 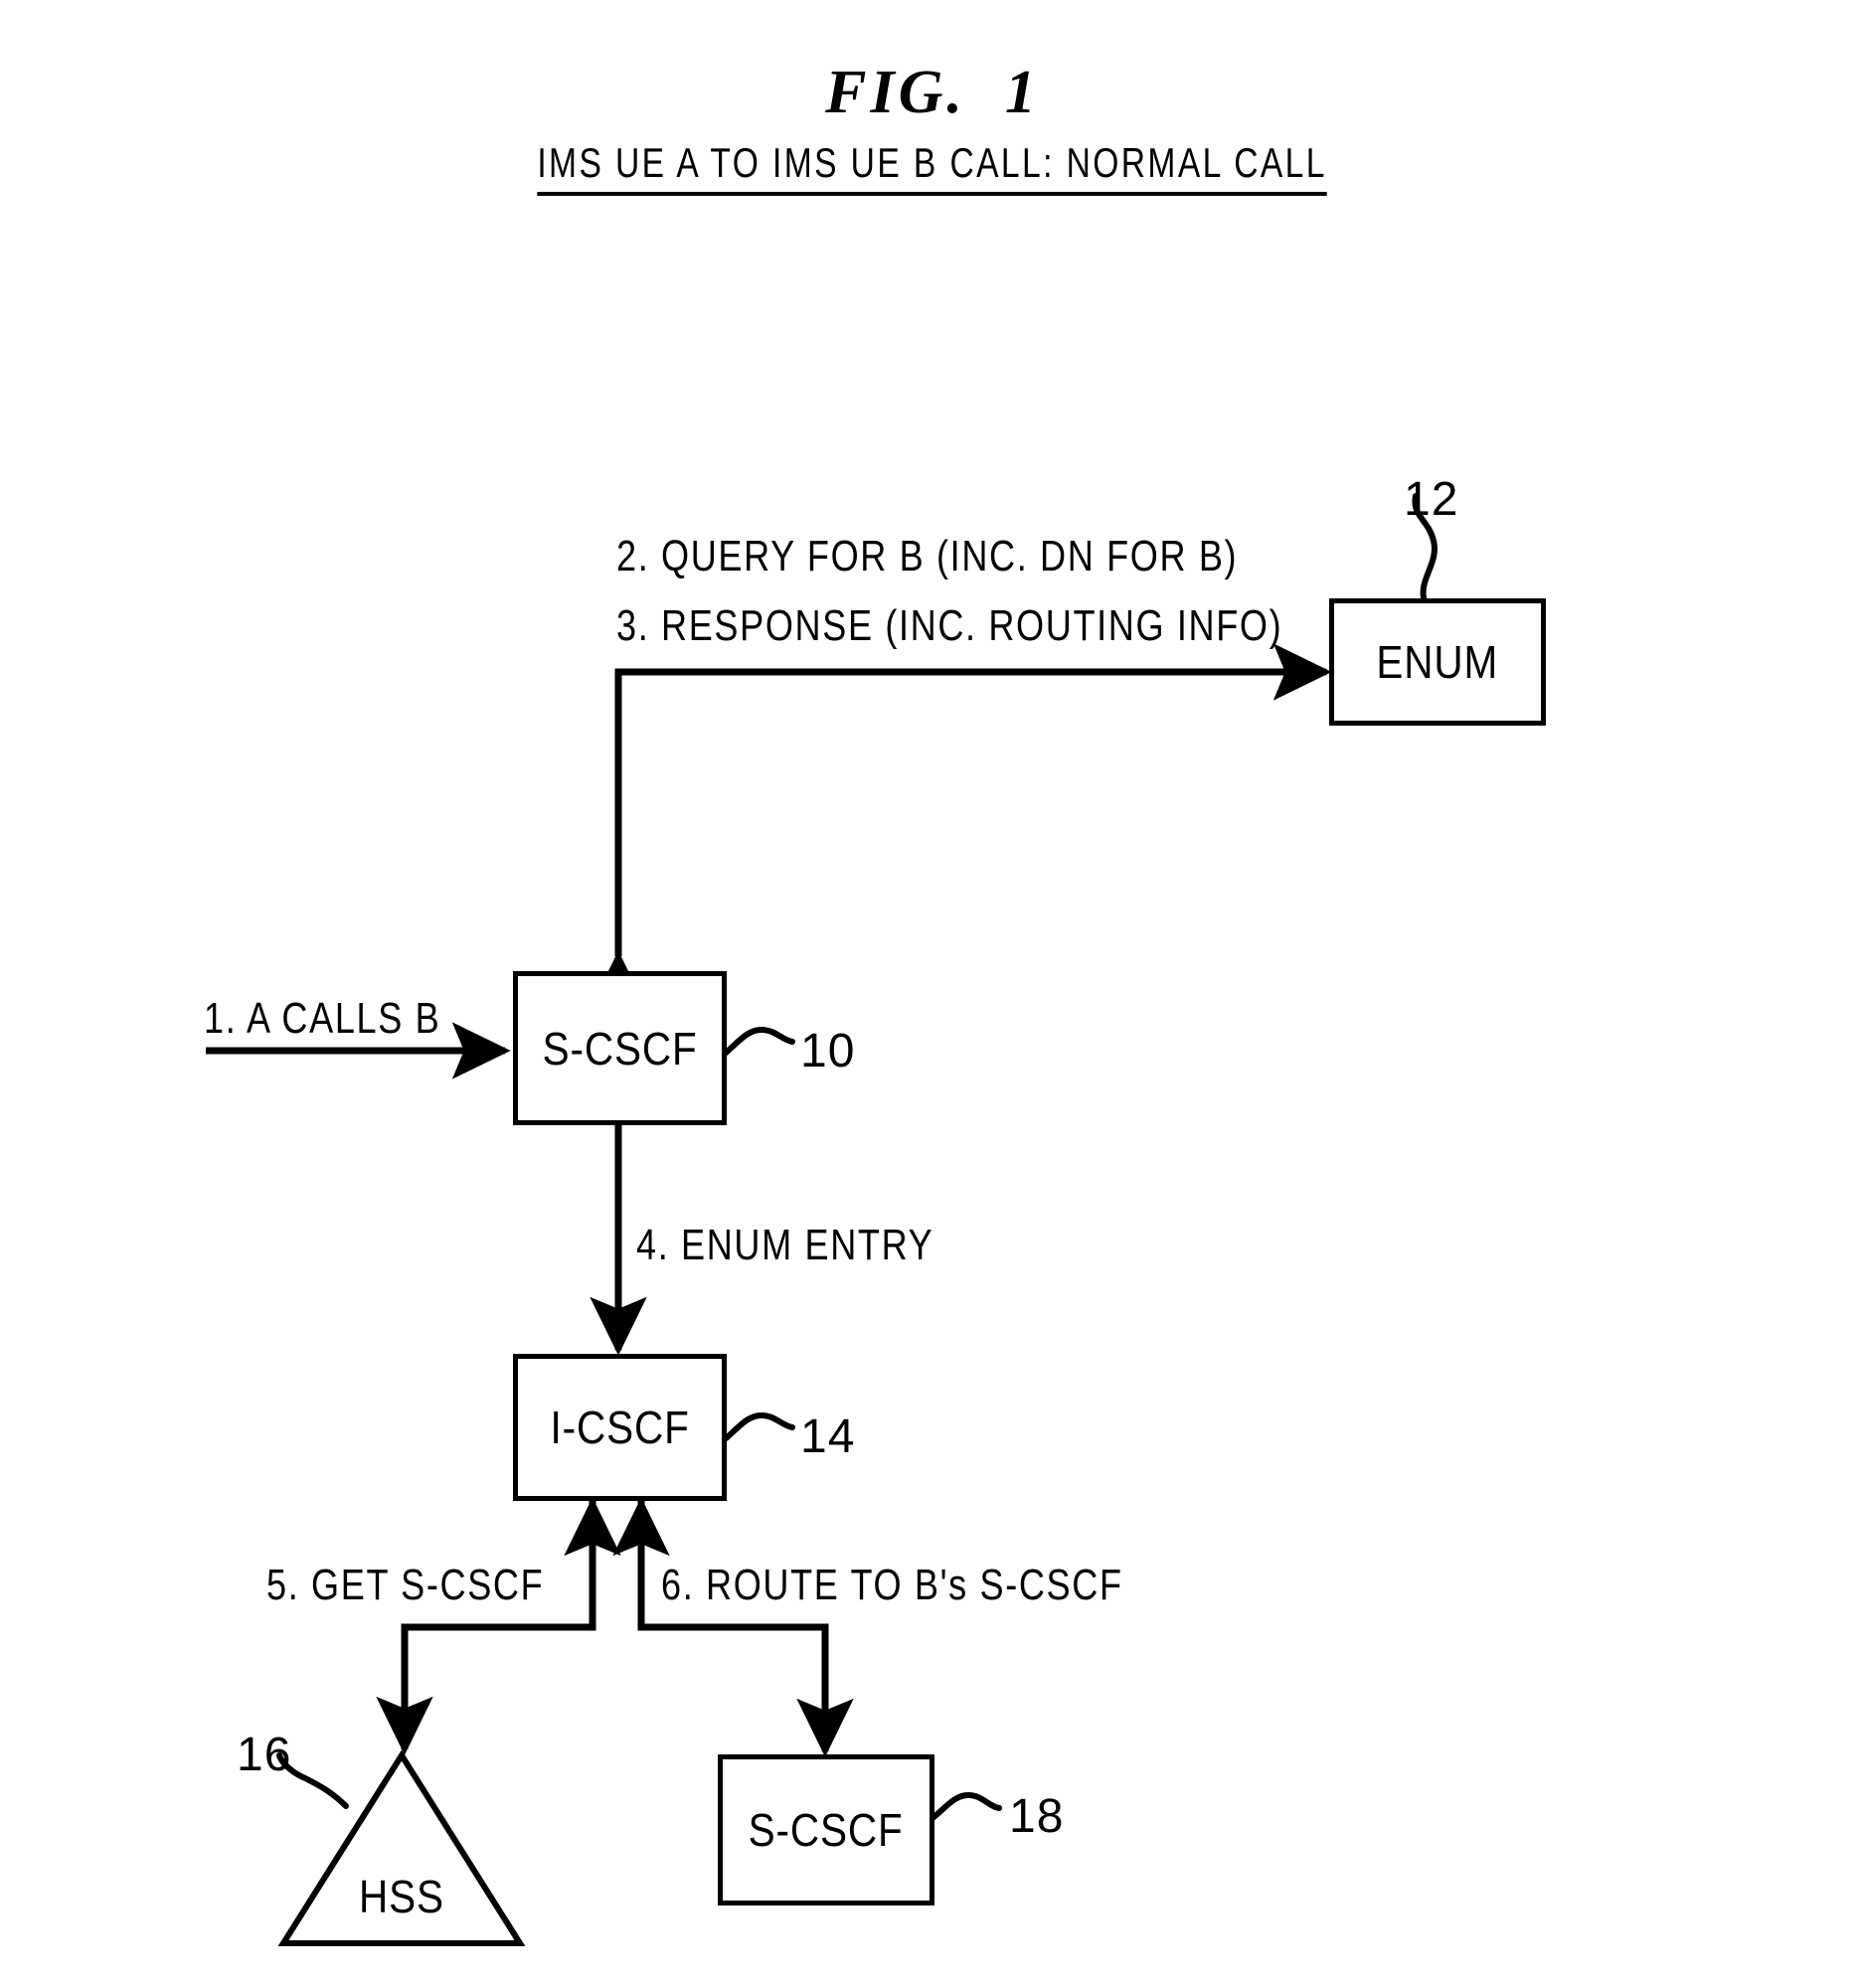 I want to click on node-enum: ENUM, so click(x=1437, y=662).